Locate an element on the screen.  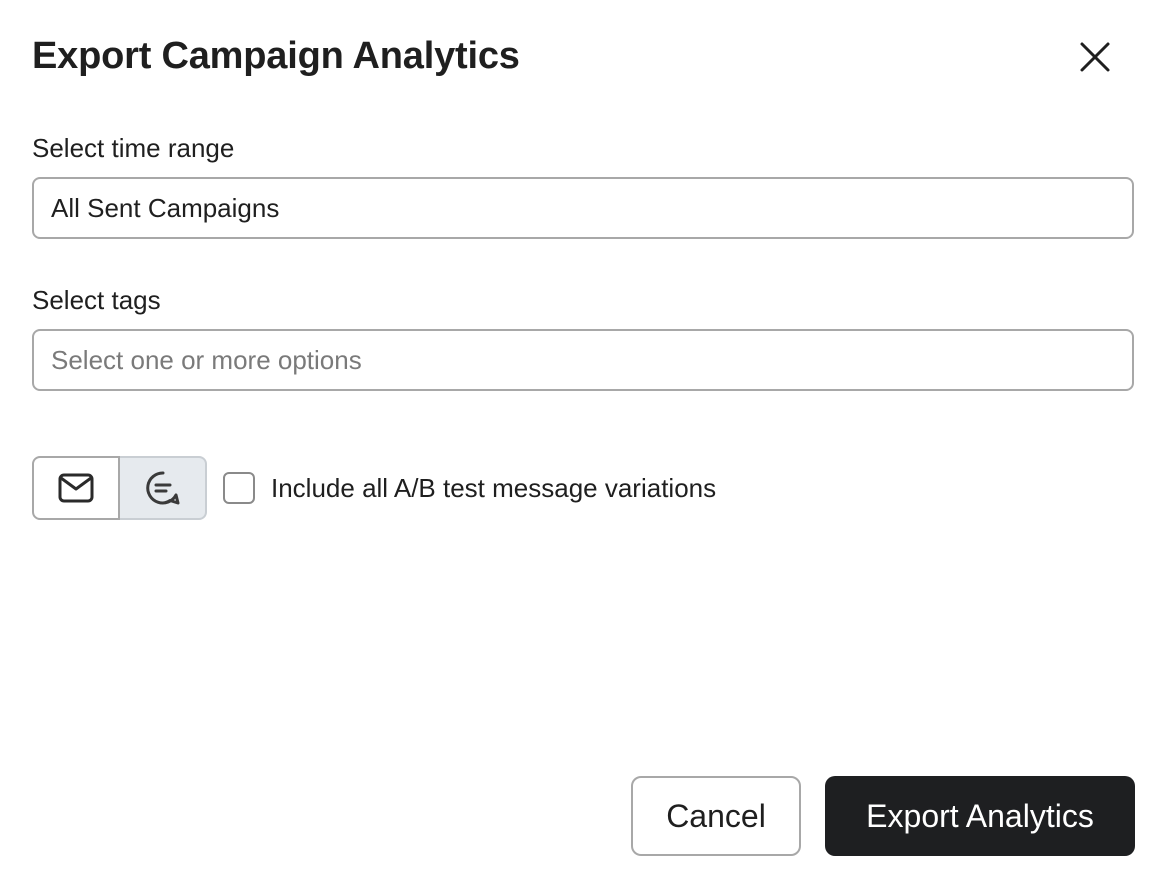
export-analytics-button: Export Analytics is located at coordinates (980, 816).